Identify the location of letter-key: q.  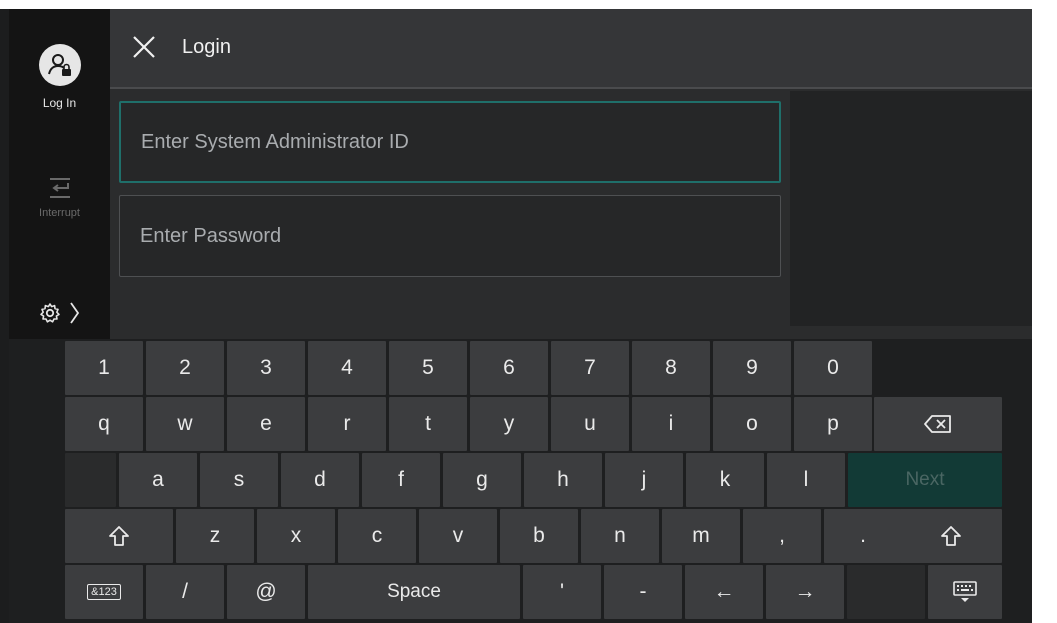
(104, 424).